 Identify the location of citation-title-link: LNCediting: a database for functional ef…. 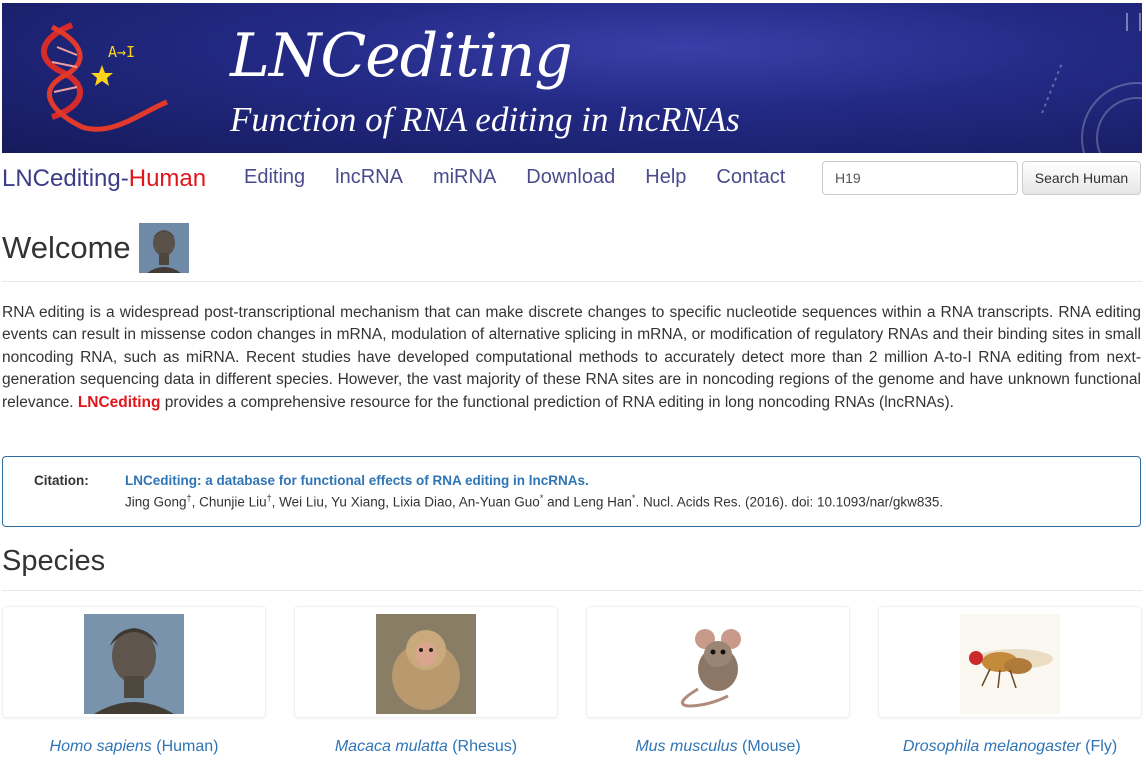
(357, 480).